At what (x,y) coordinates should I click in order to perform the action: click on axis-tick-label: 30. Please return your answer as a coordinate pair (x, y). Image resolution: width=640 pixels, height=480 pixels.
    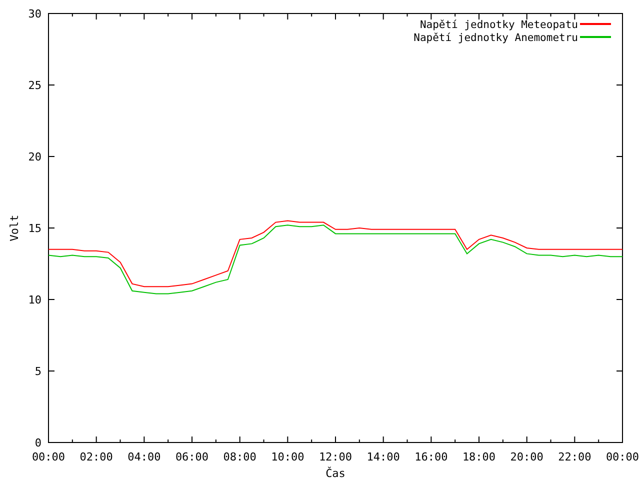
    Looking at the image, I should click on (35, 14).